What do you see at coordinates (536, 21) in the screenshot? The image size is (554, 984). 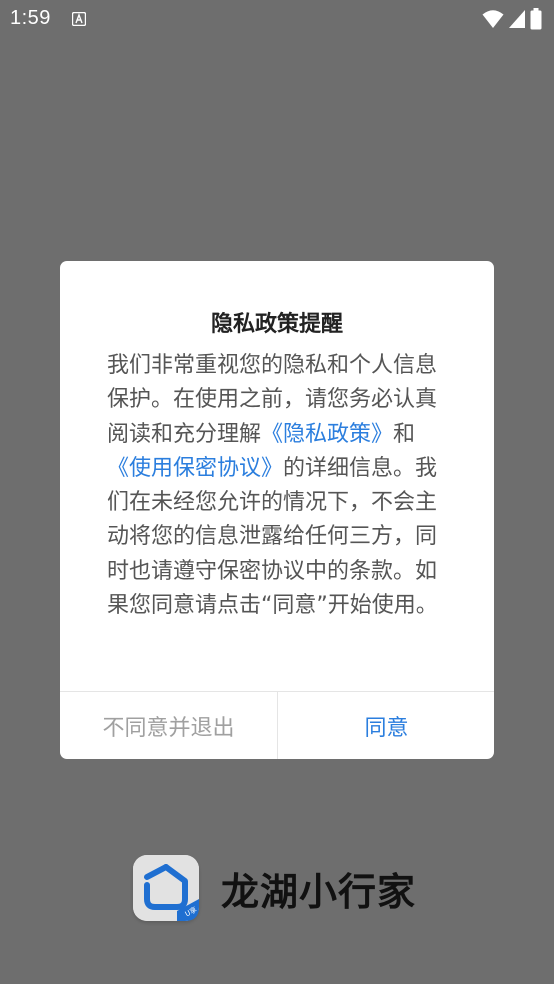 I see `battery-icon` at bounding box center [536, 21].